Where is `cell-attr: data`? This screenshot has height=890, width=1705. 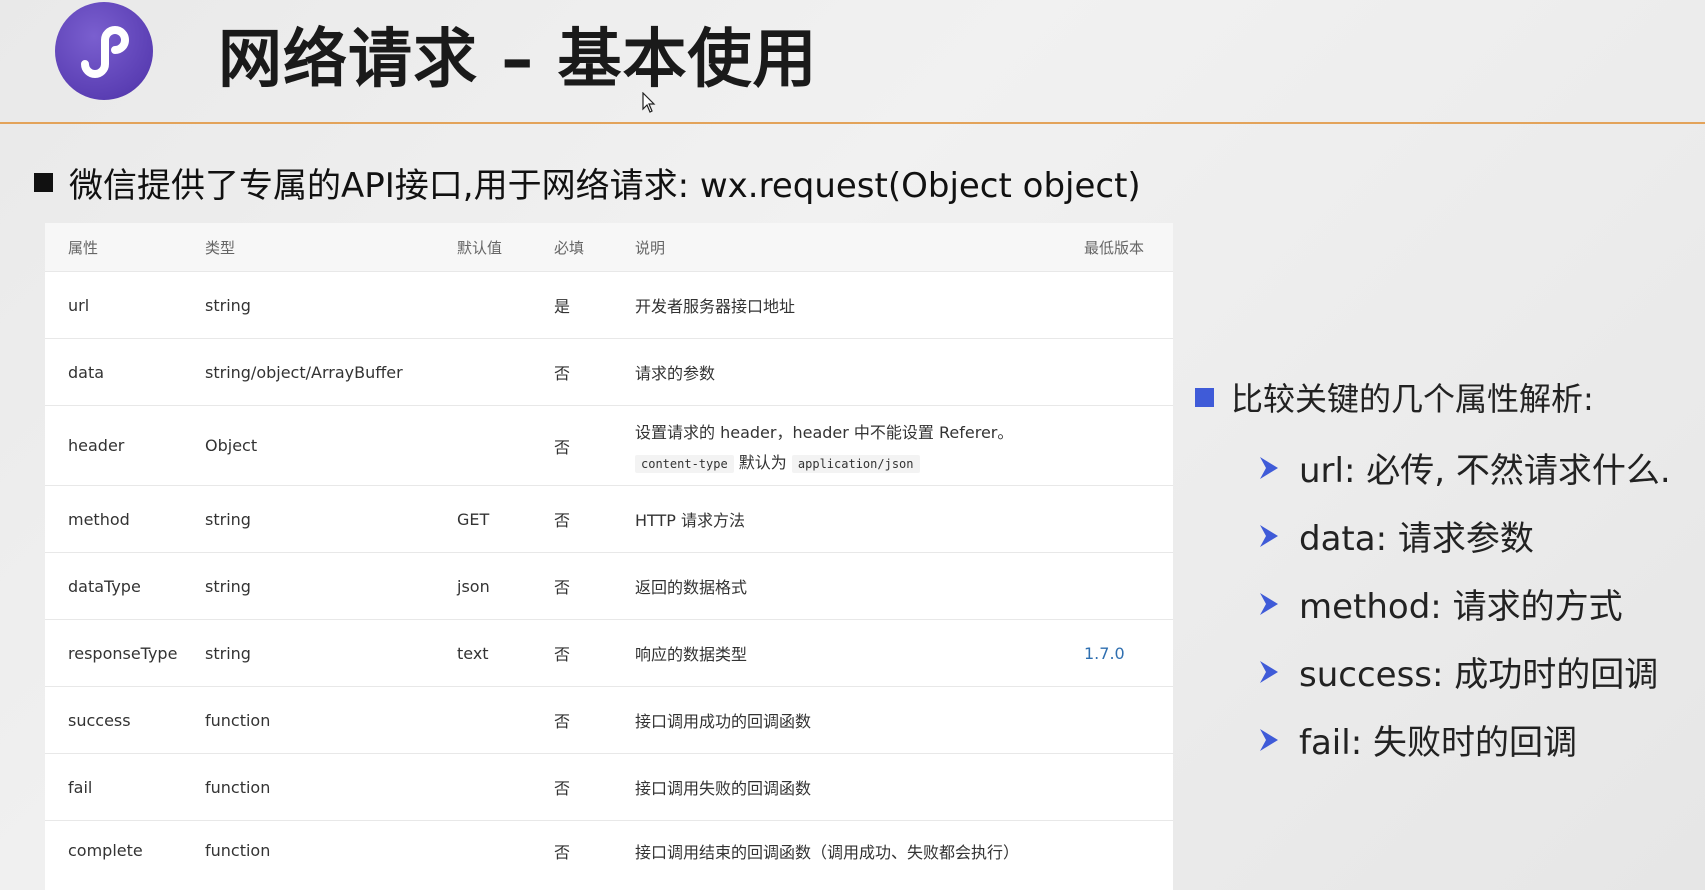 cell-attr: data is located at coordinates (125, 372).